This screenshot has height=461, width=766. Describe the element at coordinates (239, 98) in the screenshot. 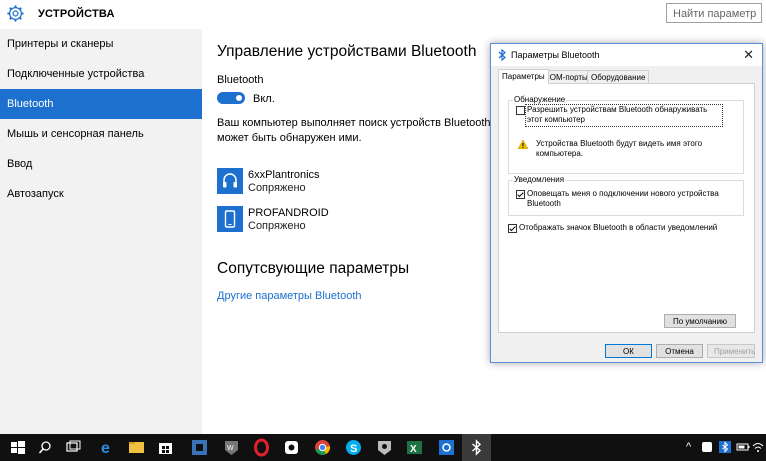

I see `toggle-knob` at that location.